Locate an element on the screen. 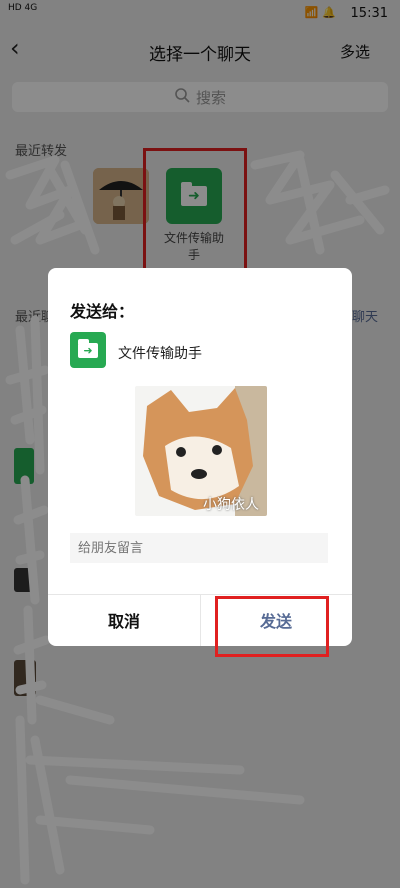  sticker-image: 小狗依人 is located at coordinates (201, 451).